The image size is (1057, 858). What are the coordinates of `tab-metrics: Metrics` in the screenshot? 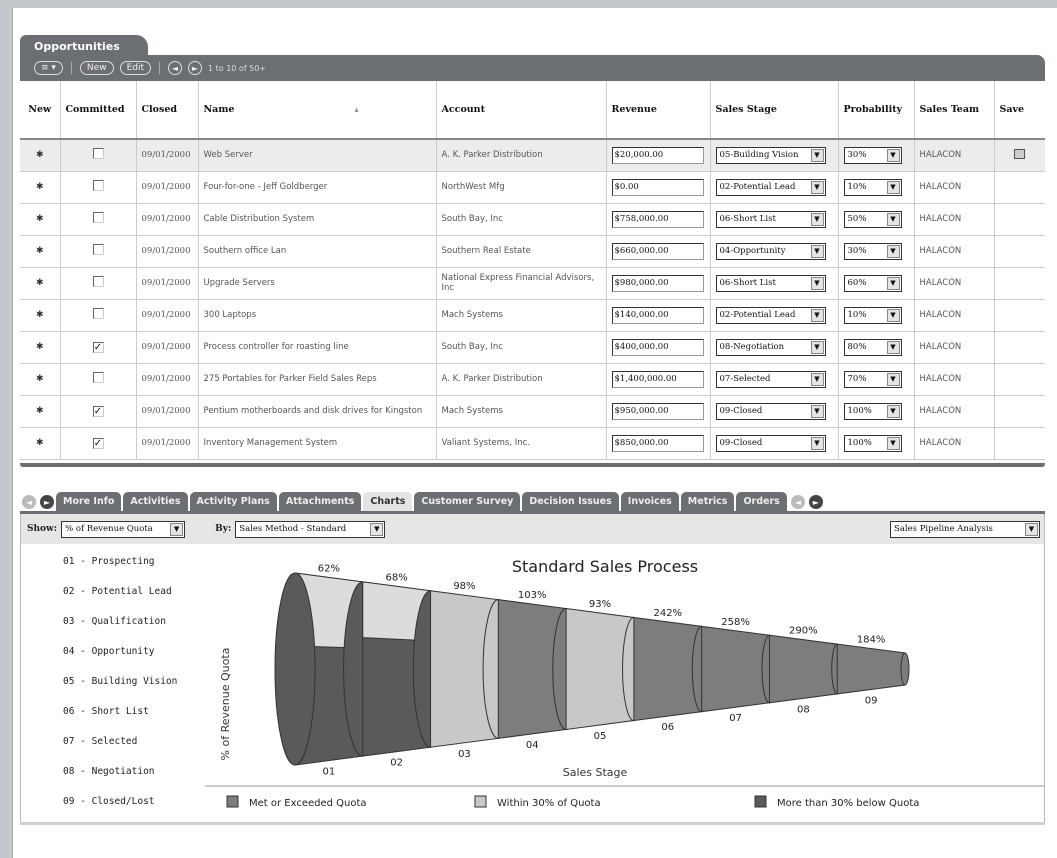 It's located at (707, 502).